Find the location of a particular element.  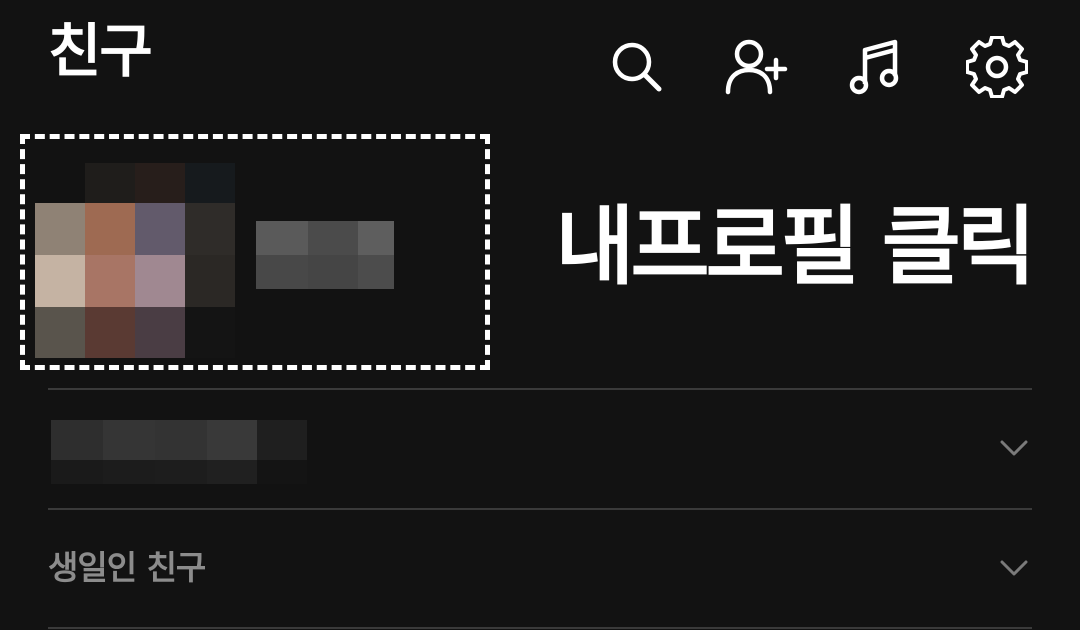

add-friend-button is located at coordinates (757, 67).